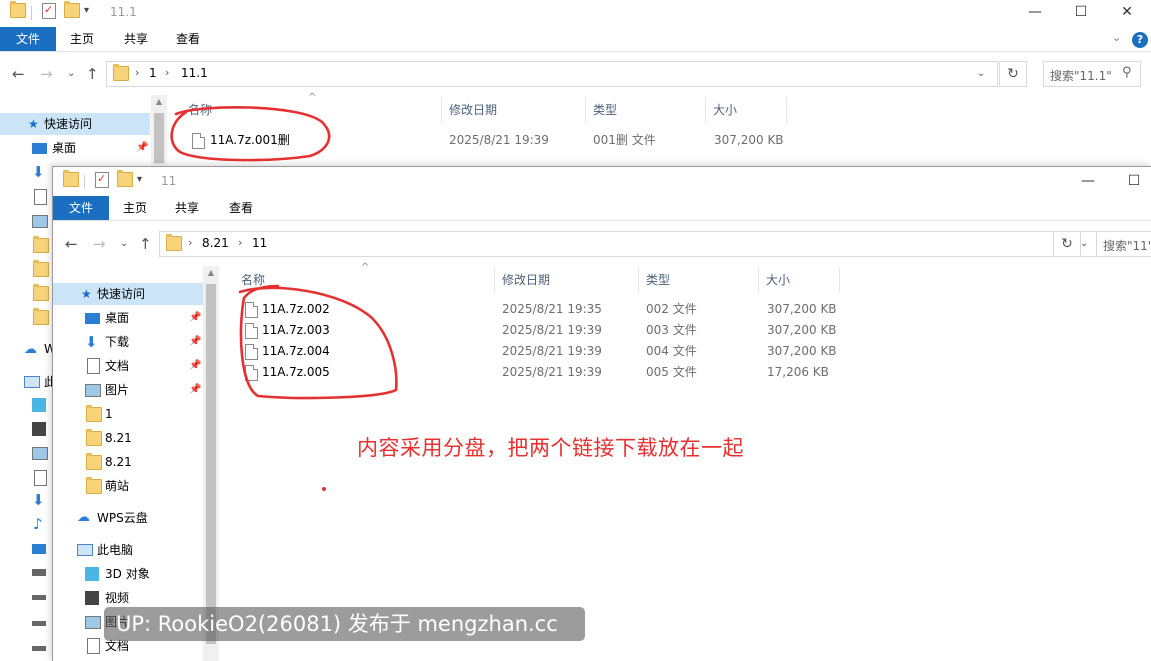 Image resolution: width=1151 pixels, height=661 pixels. I want to click on document-icon, so click(40, 197).